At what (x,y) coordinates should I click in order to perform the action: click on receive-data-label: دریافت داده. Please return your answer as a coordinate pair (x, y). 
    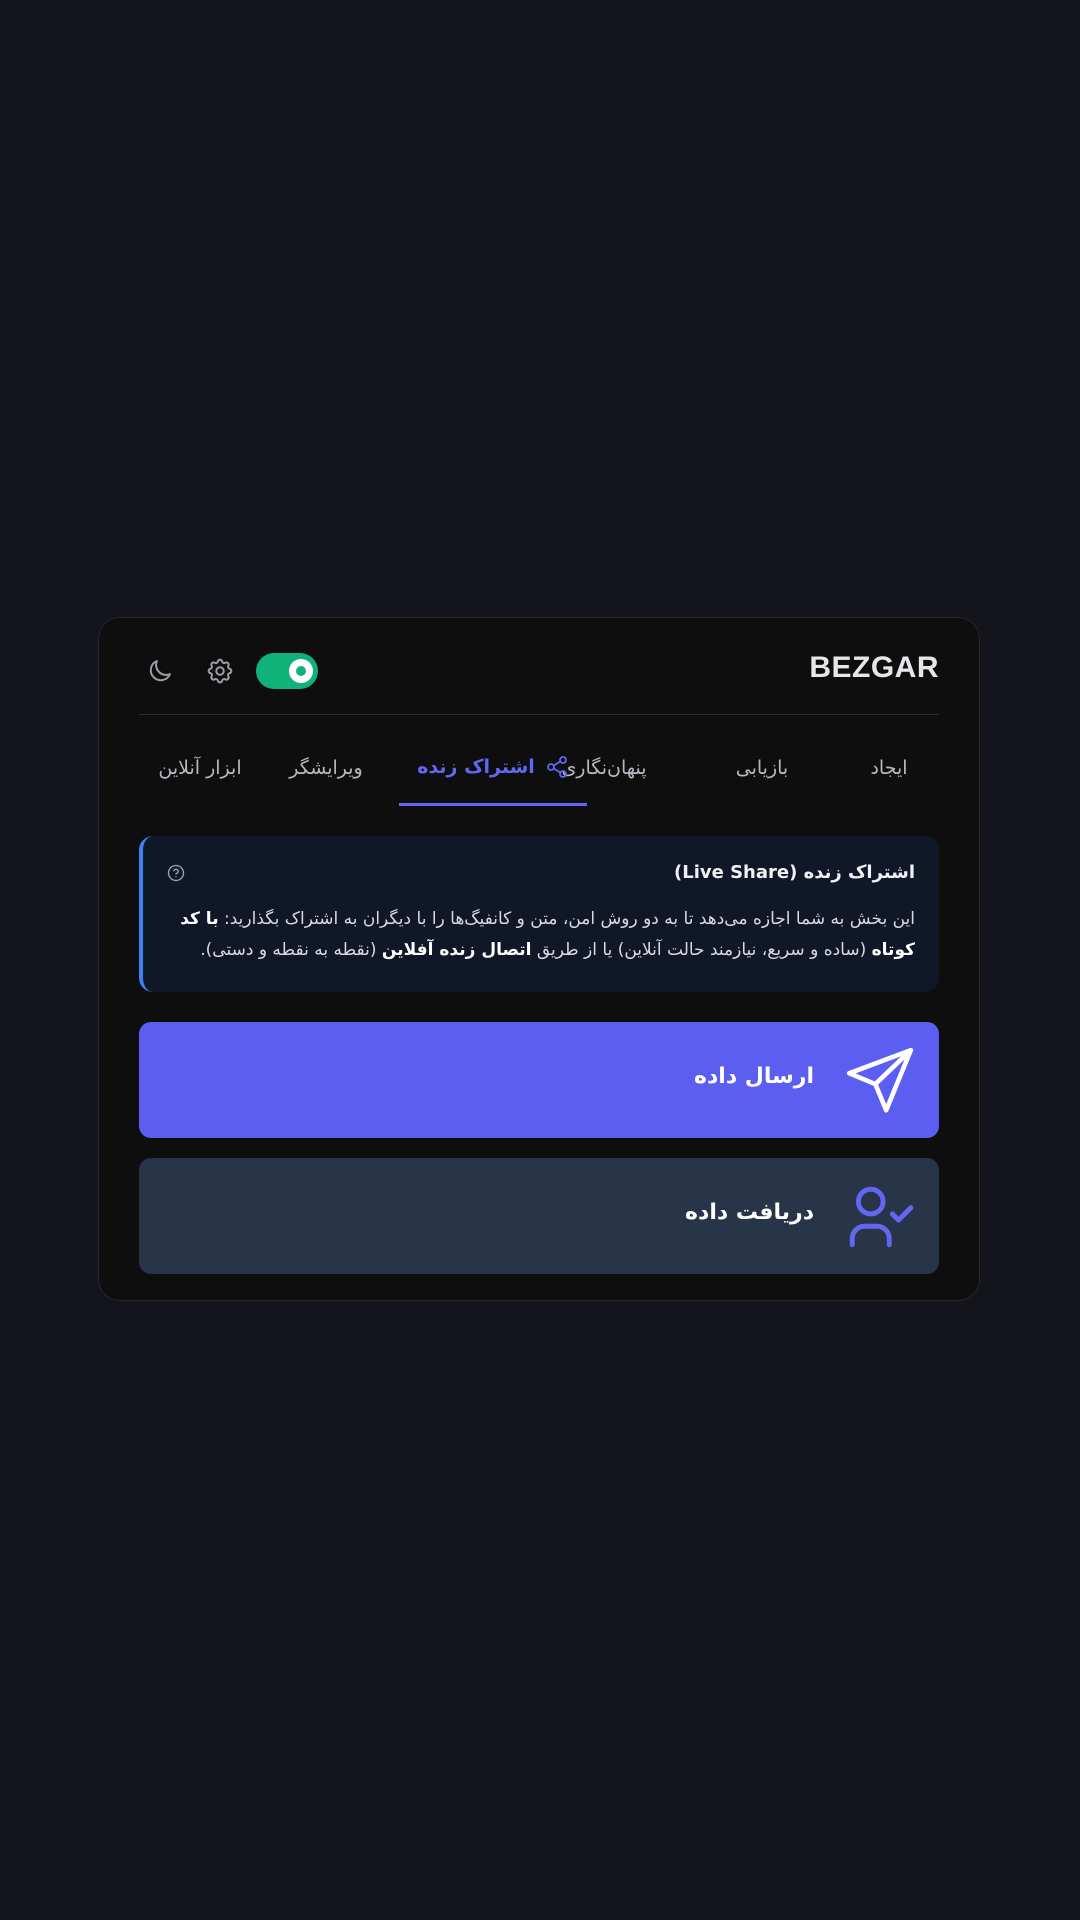
    Looking at the image, I should click on (749, 1212).